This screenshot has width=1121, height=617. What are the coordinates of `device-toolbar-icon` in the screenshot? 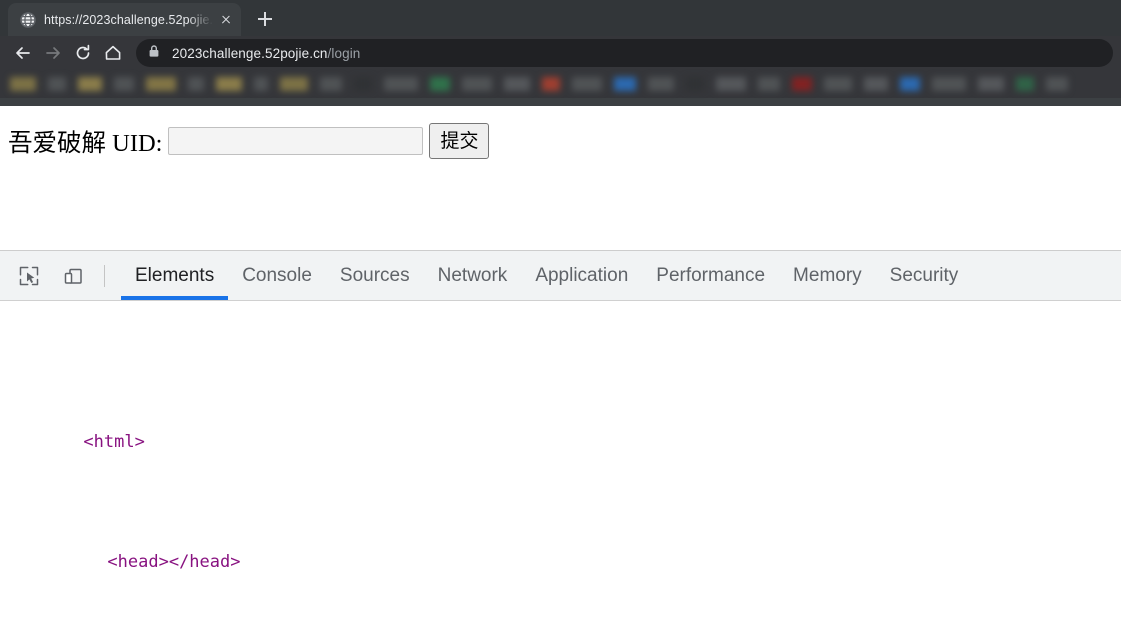 It's located at (73, 276).